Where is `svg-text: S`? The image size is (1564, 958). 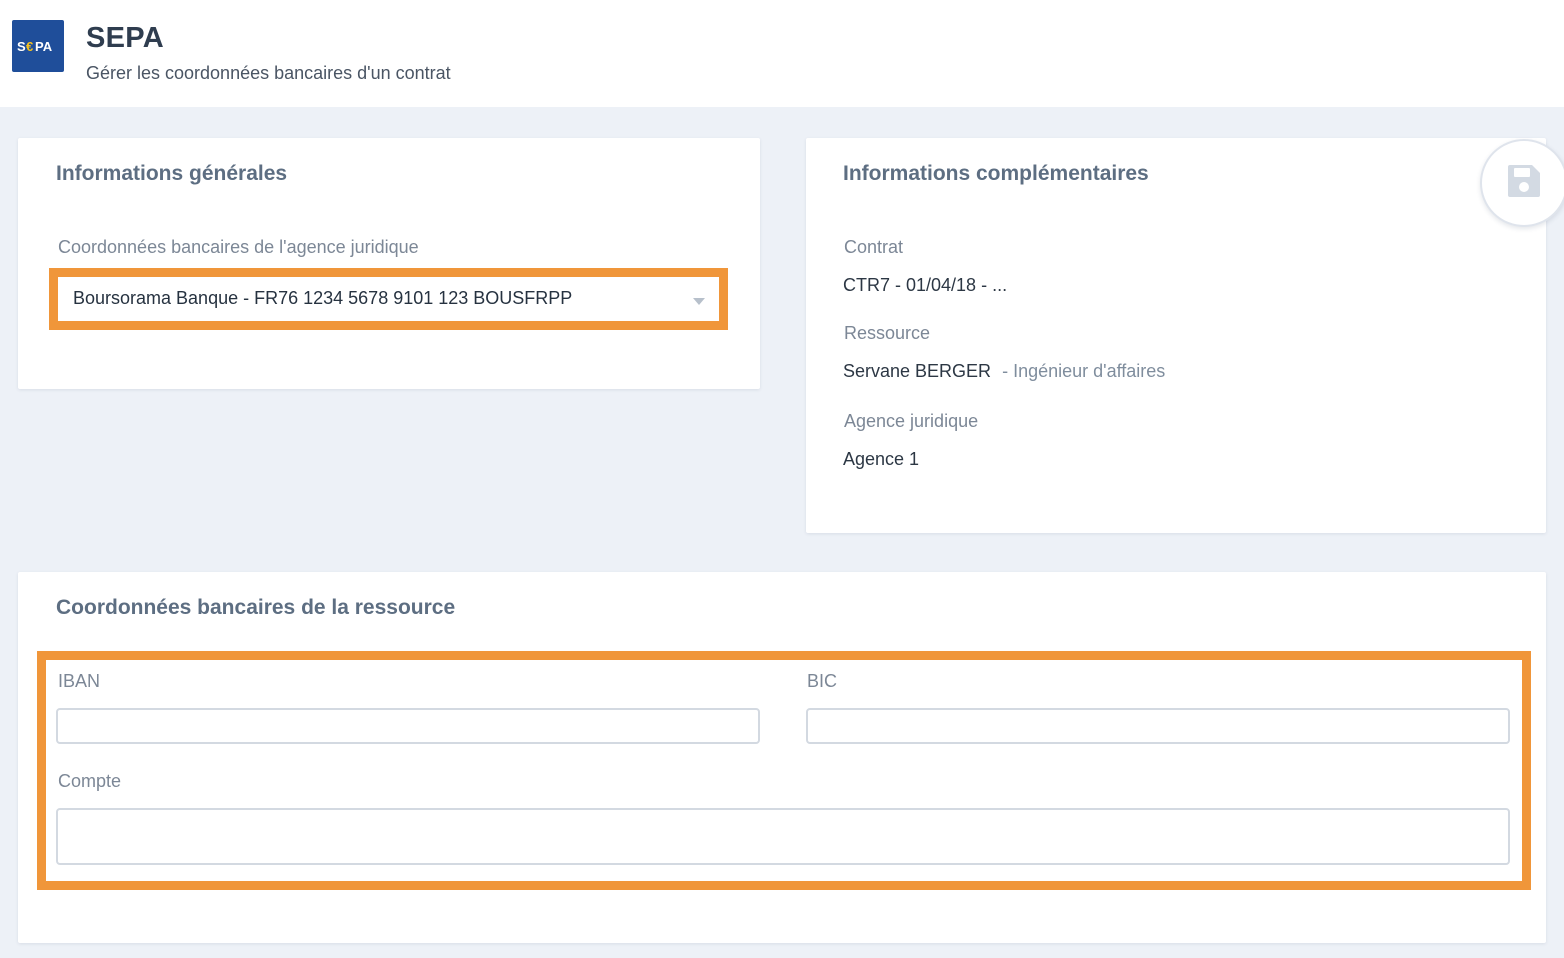 svg-text: S is located at coordinates (21, 46).